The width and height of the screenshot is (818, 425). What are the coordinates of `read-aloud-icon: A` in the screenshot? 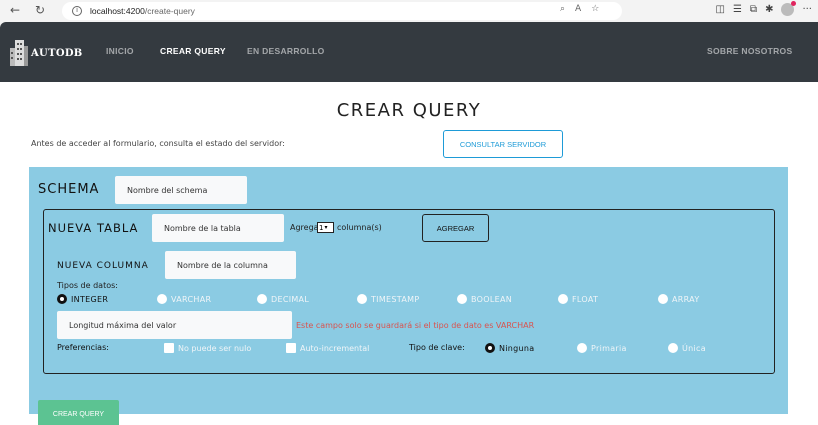 It's located at (578, 9).